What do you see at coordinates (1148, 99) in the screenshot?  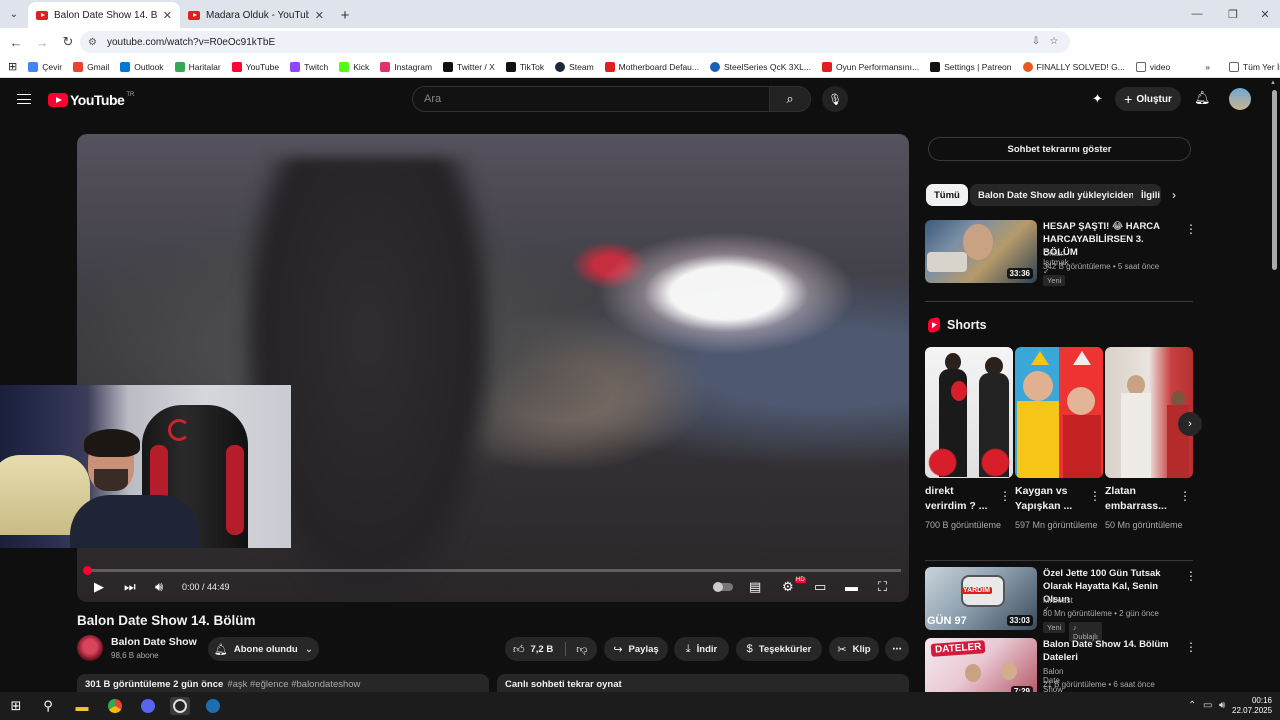 I see `create-button: + Oluştur` at bounding box center [1148, 99].